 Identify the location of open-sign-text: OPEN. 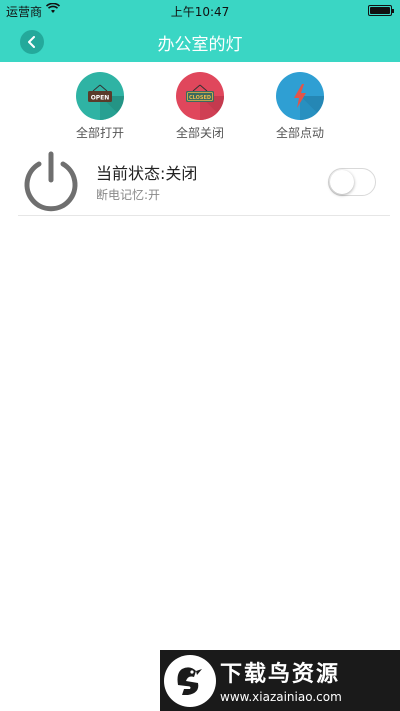
(100, 98).